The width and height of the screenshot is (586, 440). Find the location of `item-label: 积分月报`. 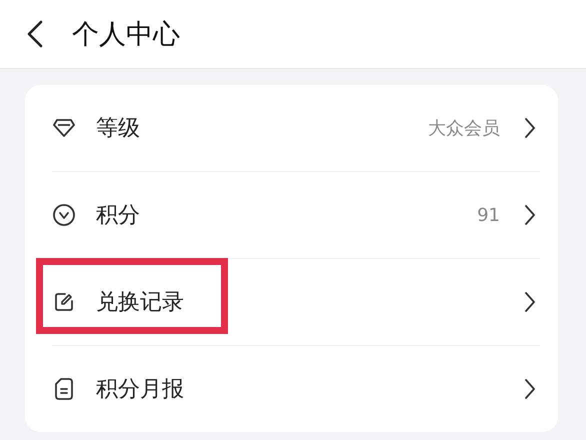

item-label: 积分月报 is located at coordinates (140, 390).